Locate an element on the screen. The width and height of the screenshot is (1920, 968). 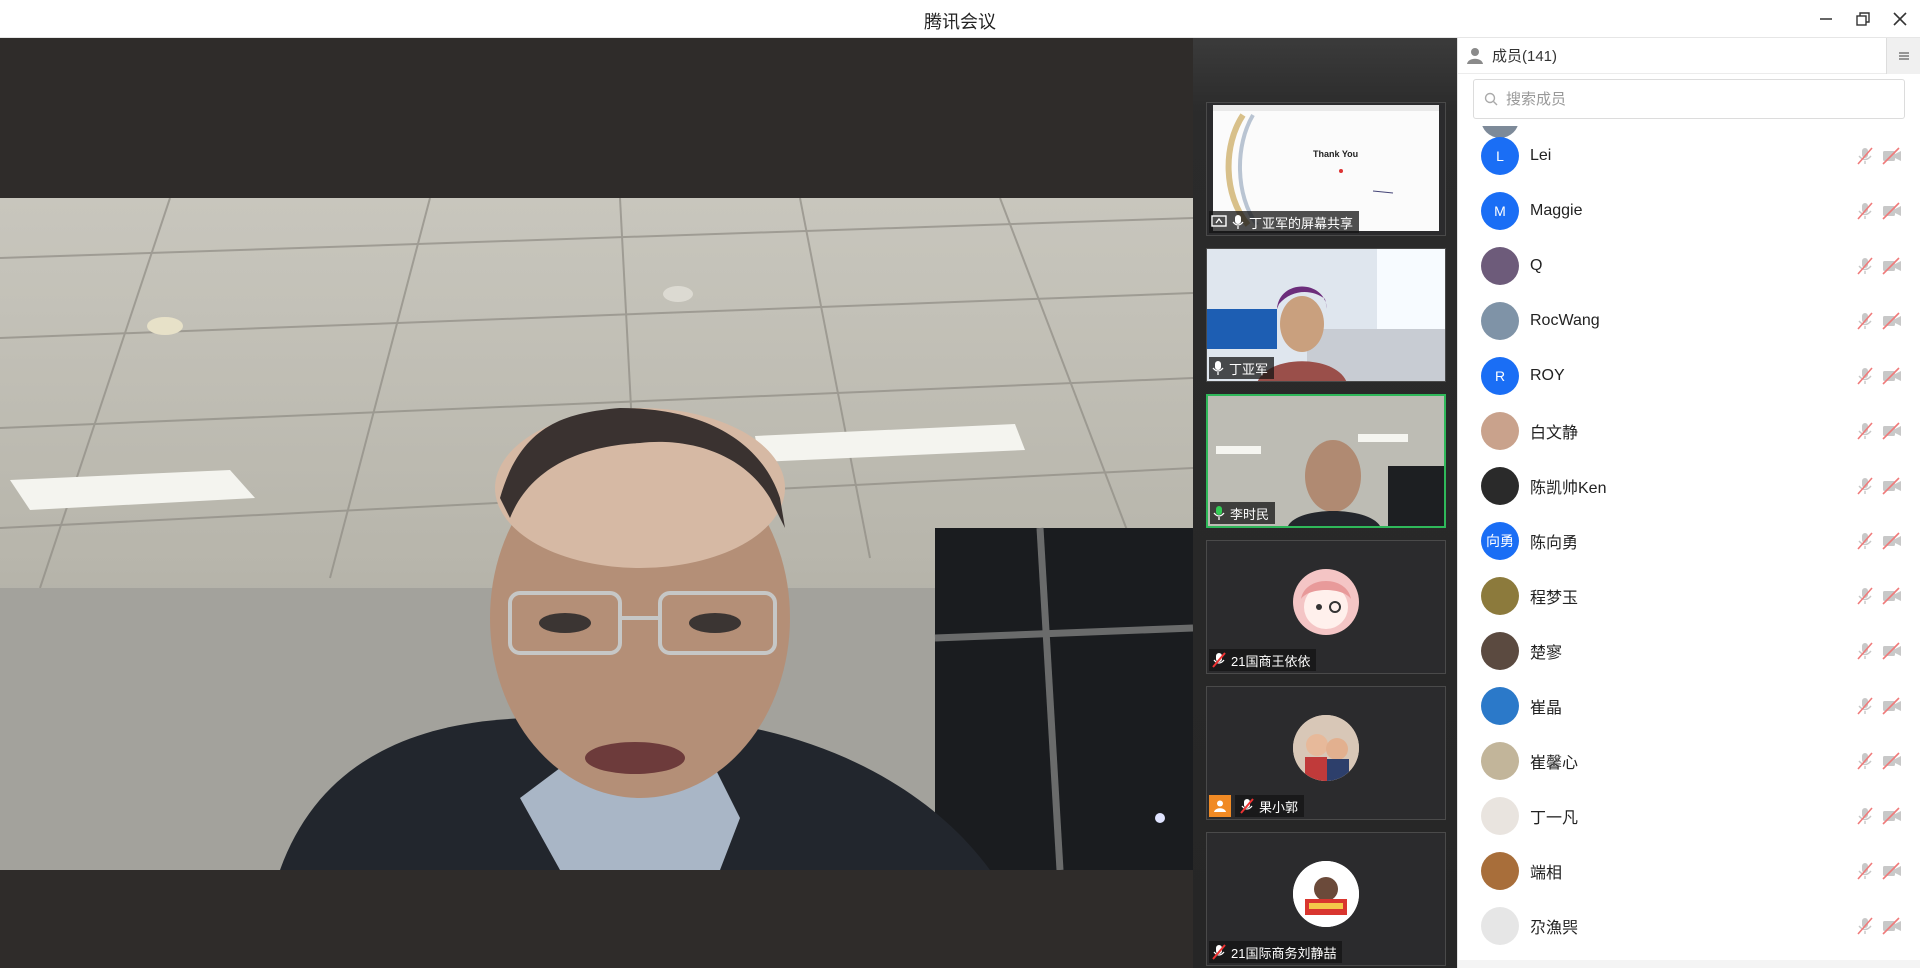
member-avatar: L is located at coordinates (1500, 155).